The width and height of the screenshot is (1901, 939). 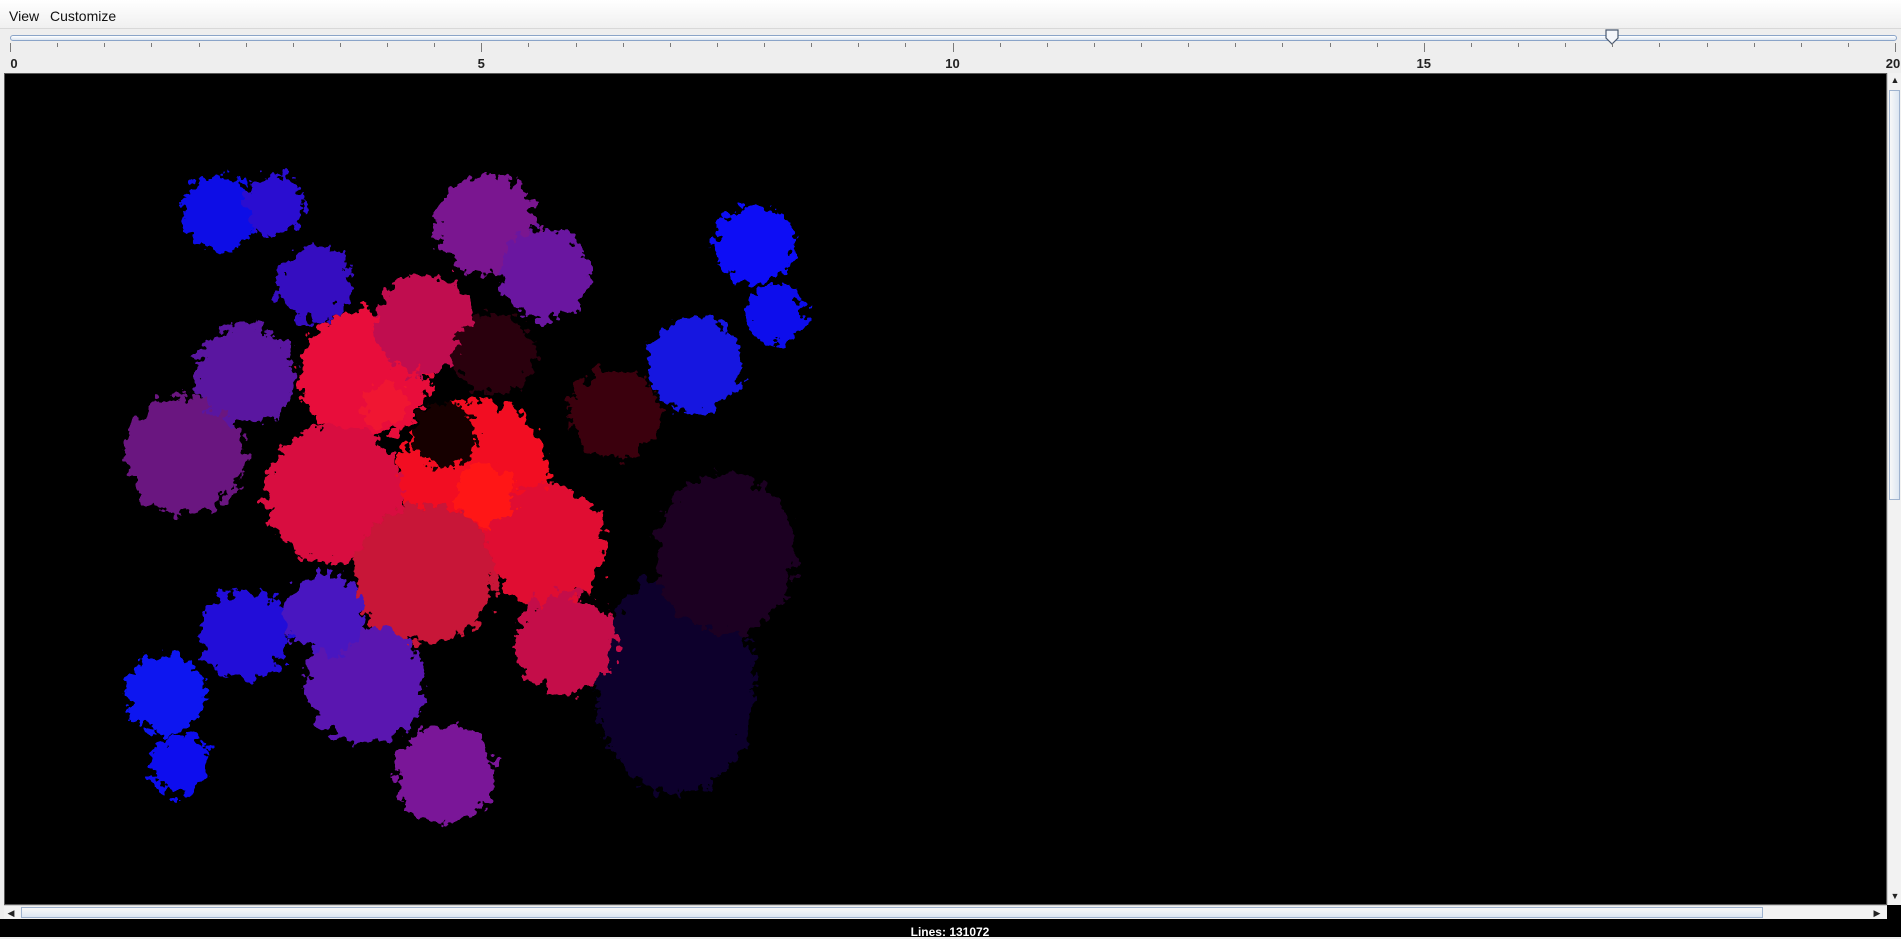 What do you see at coordinates (1893, 63) in the screenshot?
I see `slider-tick-label: 20` at bounding box center [1893, 63].